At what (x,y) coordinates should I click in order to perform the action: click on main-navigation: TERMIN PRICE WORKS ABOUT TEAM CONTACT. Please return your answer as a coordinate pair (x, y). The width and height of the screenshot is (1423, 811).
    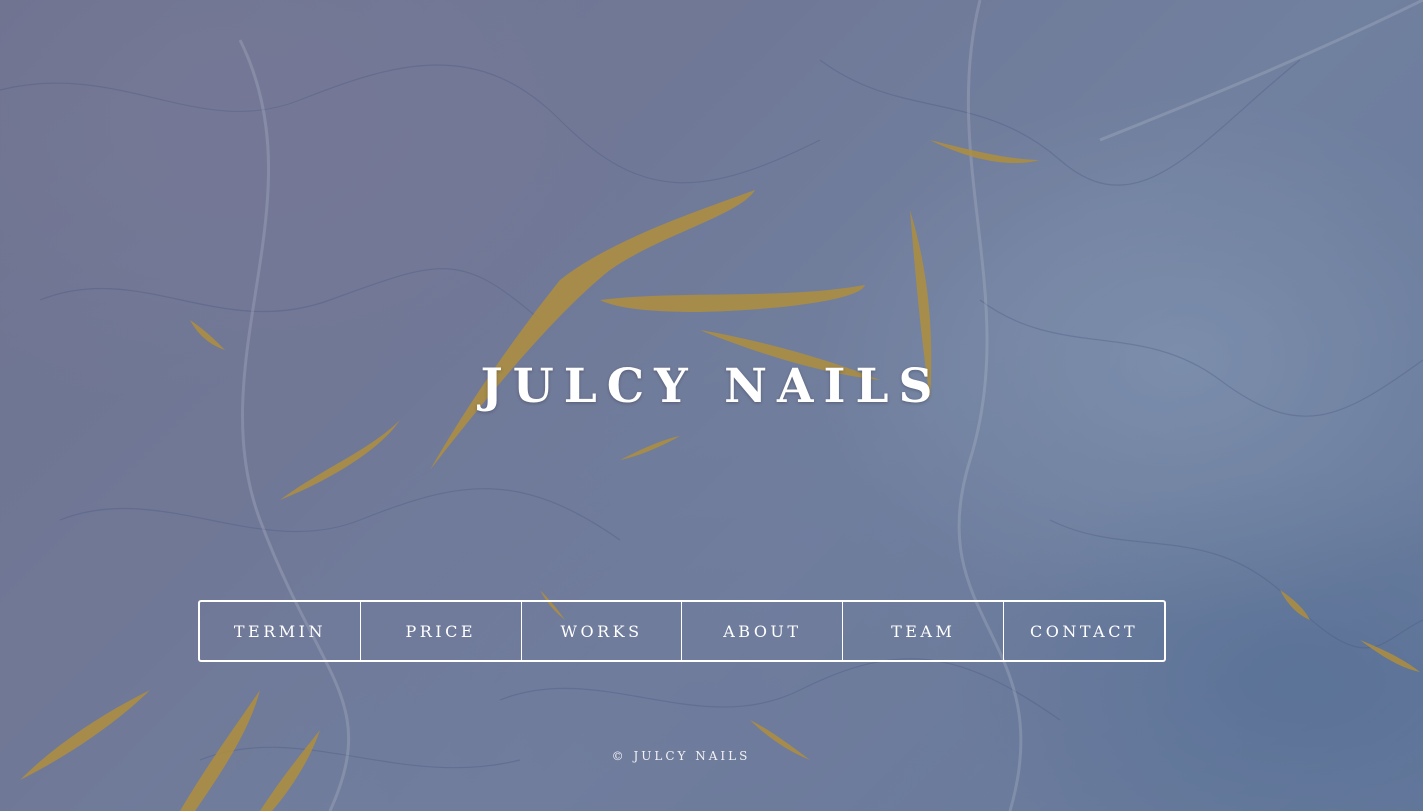
    Looking at the image, I should click on (682, 631).